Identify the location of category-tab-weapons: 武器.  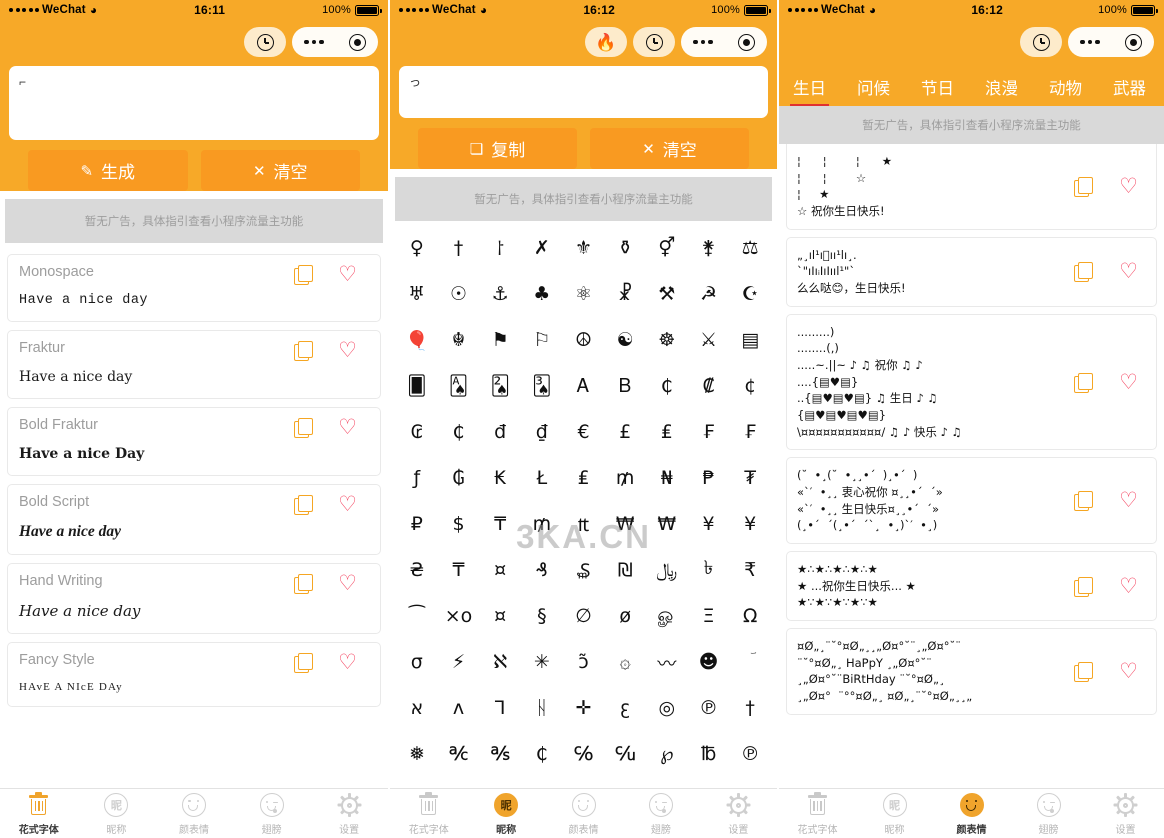
(1129, 90).